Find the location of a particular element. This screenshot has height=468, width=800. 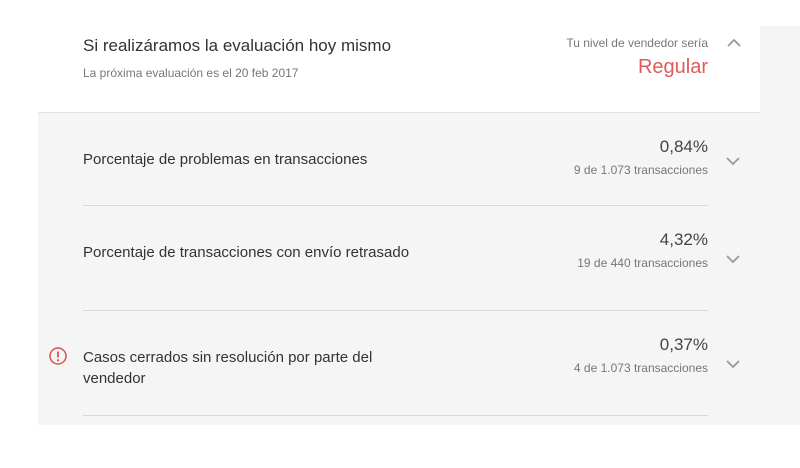

metric-value: 0,84% is located at coordinates (683, 146).